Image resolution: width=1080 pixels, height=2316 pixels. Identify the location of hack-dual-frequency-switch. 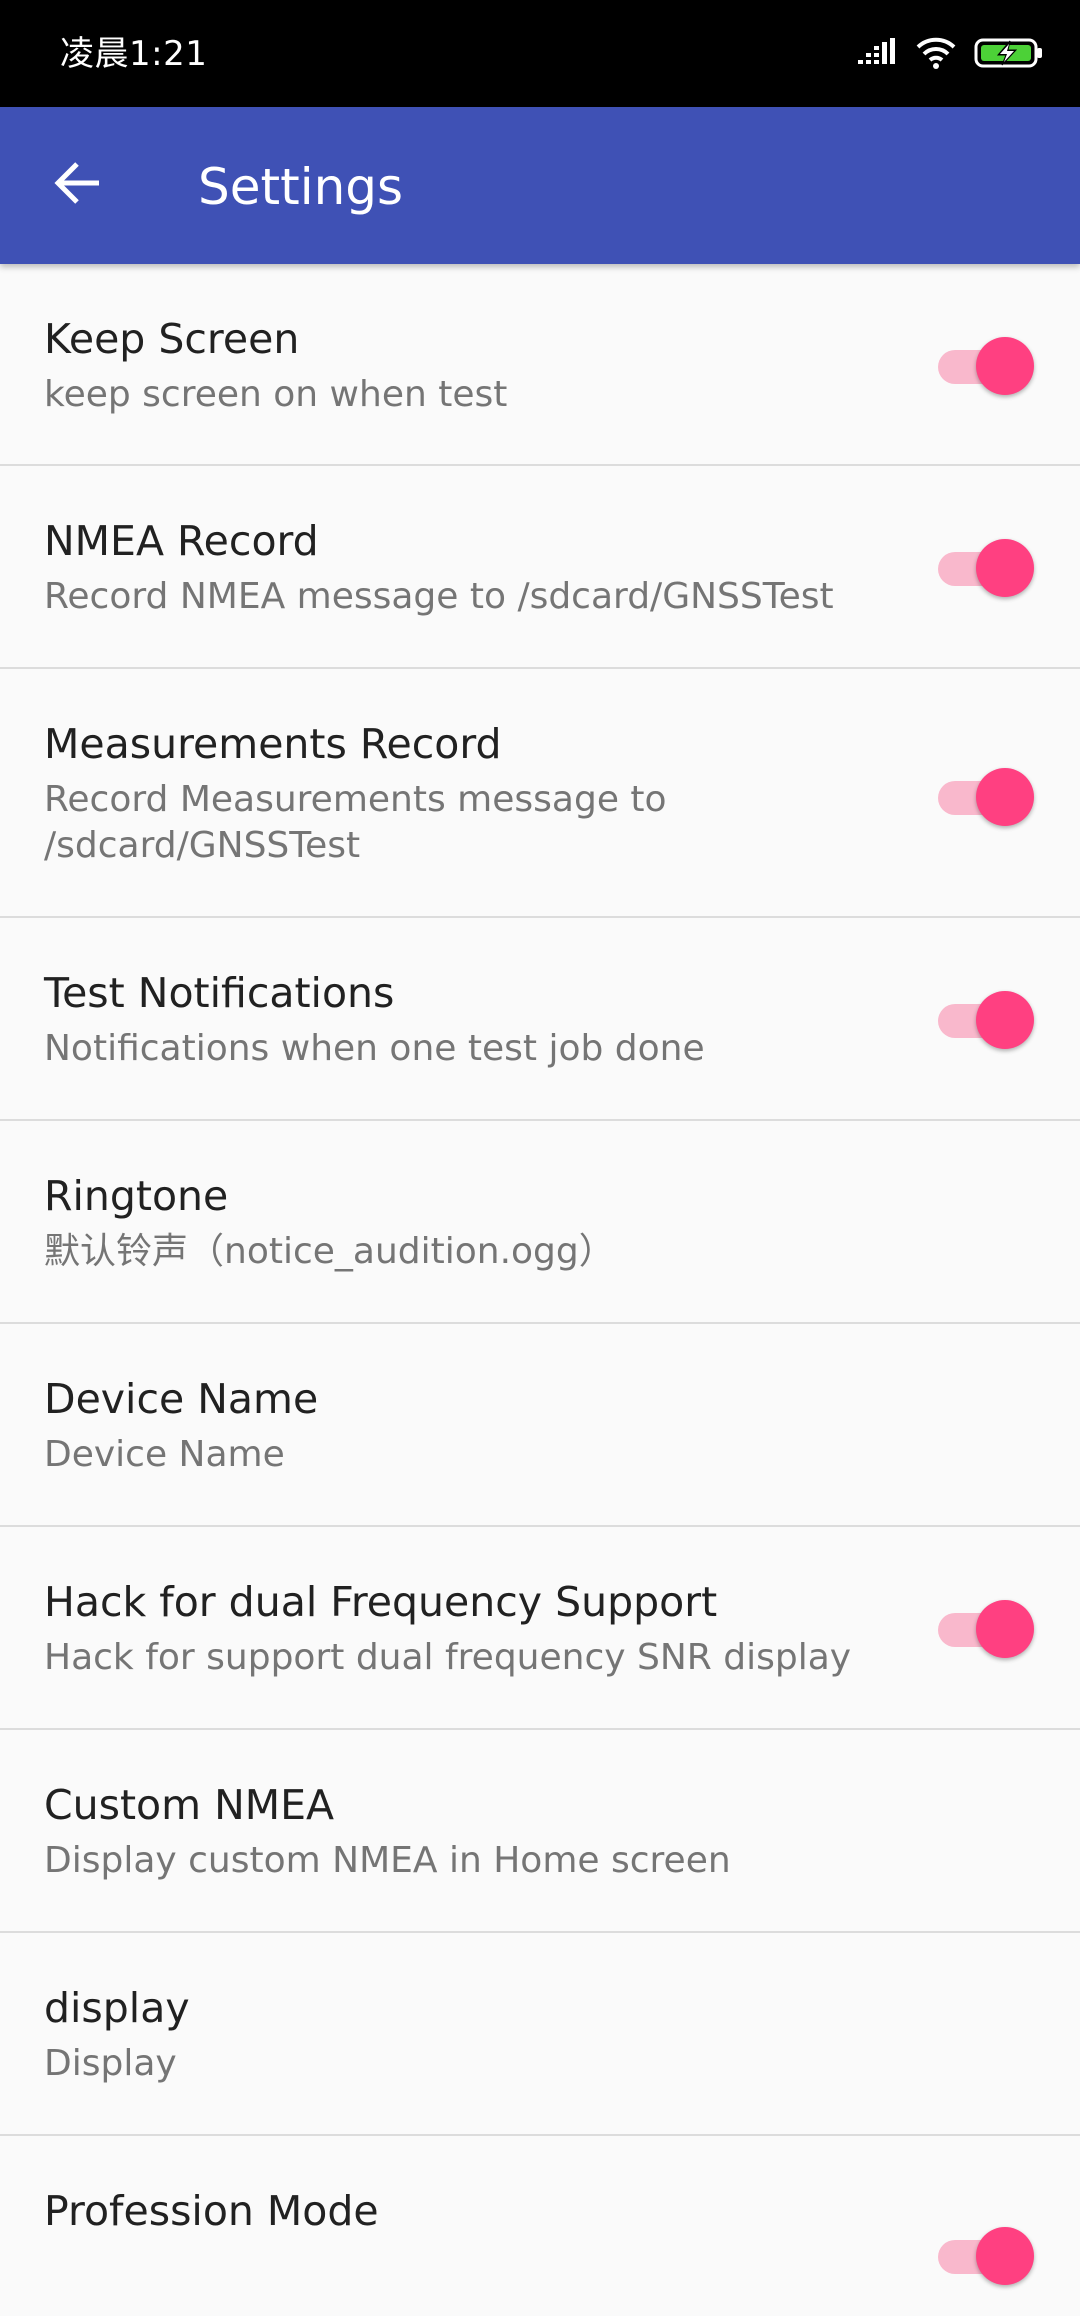
(986, 1626).